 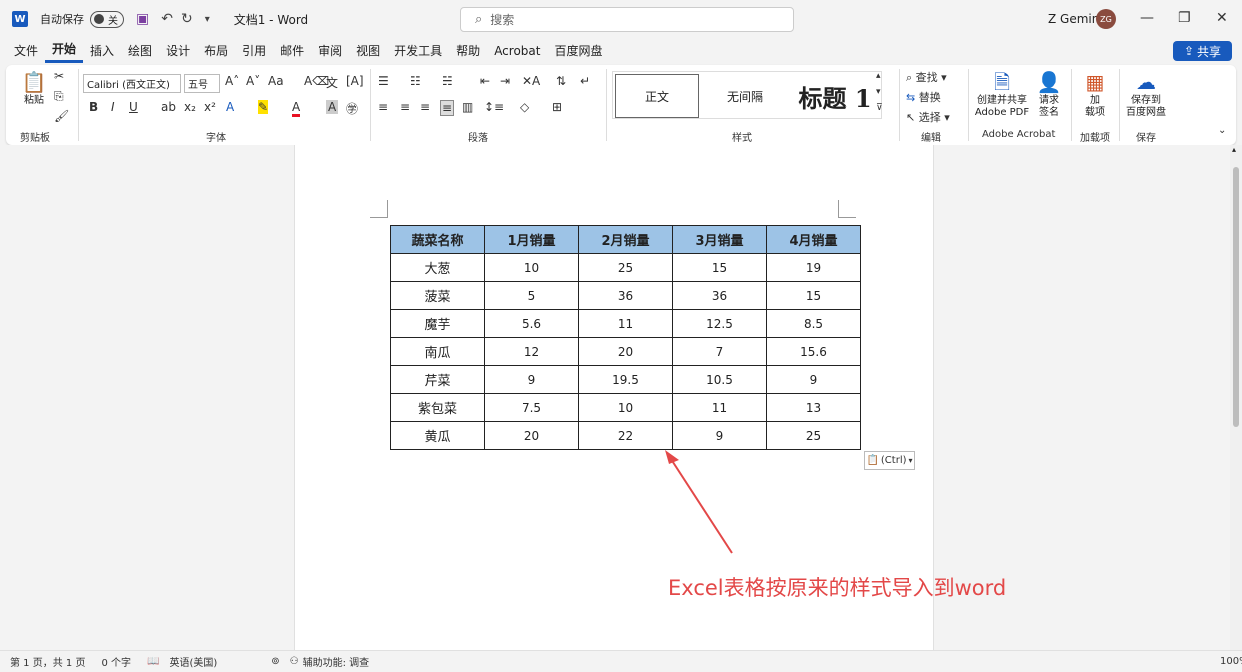 What do you see at coordinates (813, 407) in the screenshot?
I see `table-cell: 13` at bounding box center [813, 407].